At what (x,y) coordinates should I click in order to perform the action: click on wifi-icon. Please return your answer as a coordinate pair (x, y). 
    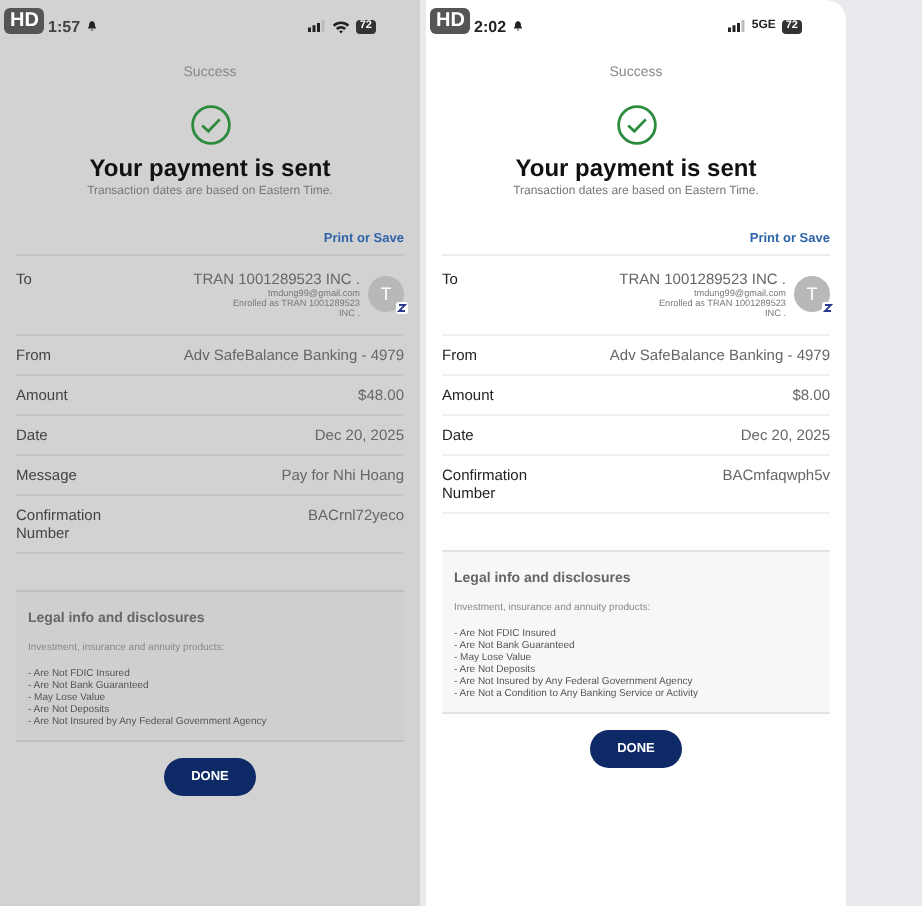
    Looking at the image, I should click on (340, 26).